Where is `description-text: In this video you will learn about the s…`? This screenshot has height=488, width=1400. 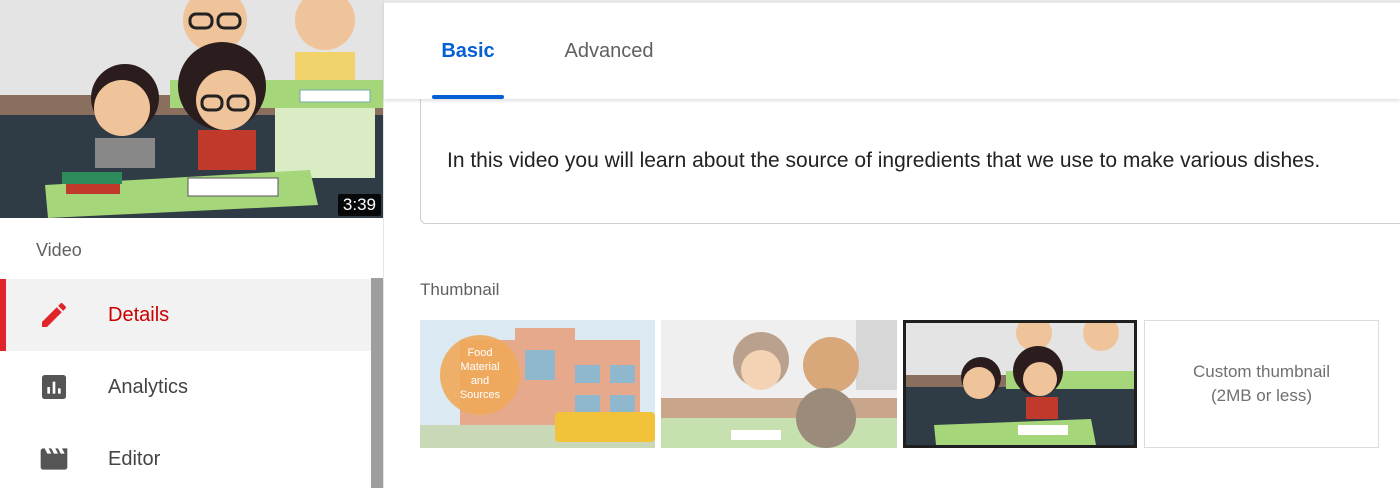 description-text: In this video you will learn about the s… is located at coordinates (884, 160).